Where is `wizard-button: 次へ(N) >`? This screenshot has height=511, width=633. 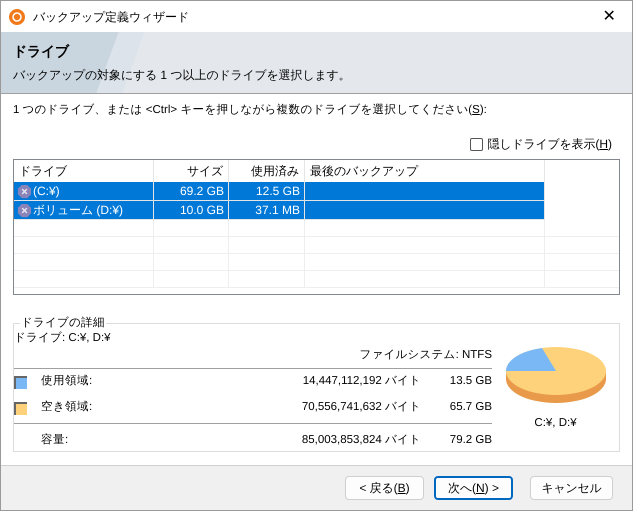 wizard-button: 次へ(N) > is located at coordinates (473, 488).